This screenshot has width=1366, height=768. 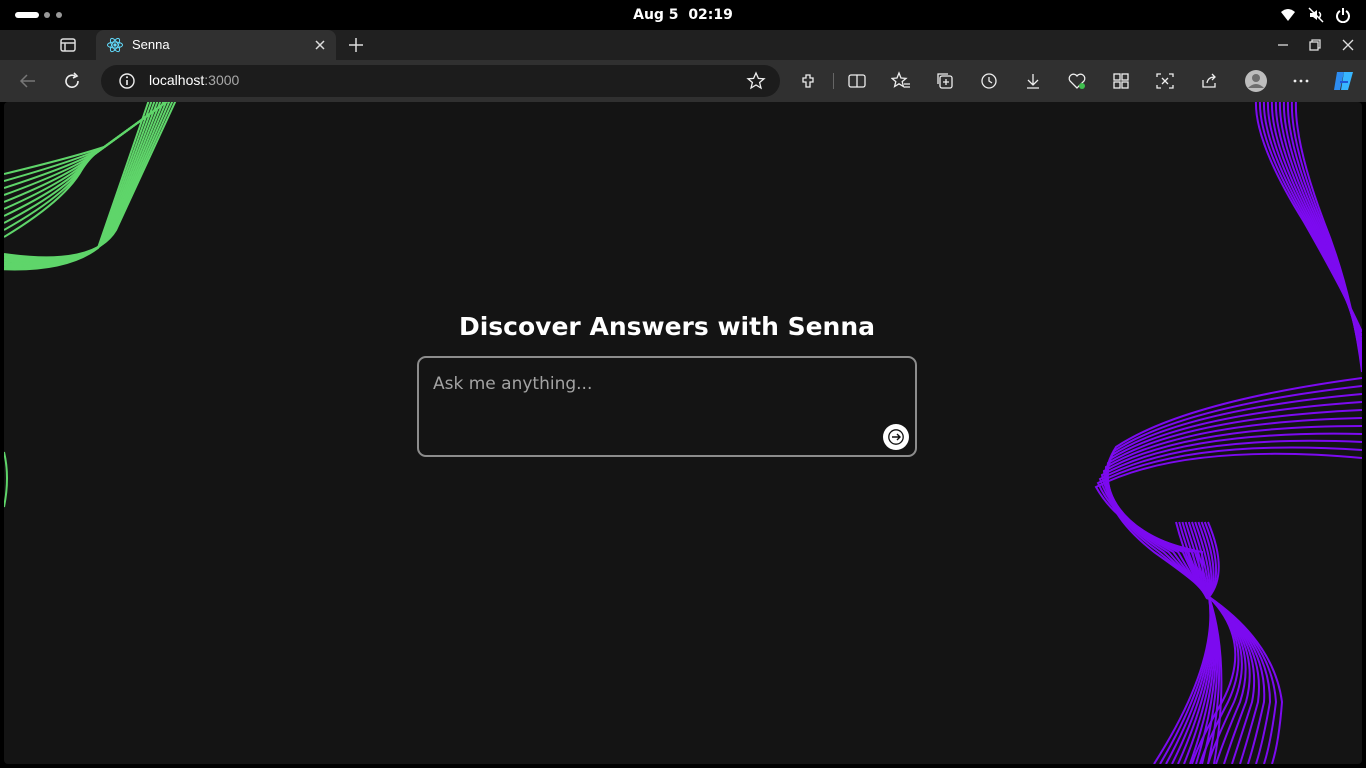 What do you see at coordinates (1033, 81) in the screenshot?
I see `downloads-icon` at bounding box center [1033, 81].